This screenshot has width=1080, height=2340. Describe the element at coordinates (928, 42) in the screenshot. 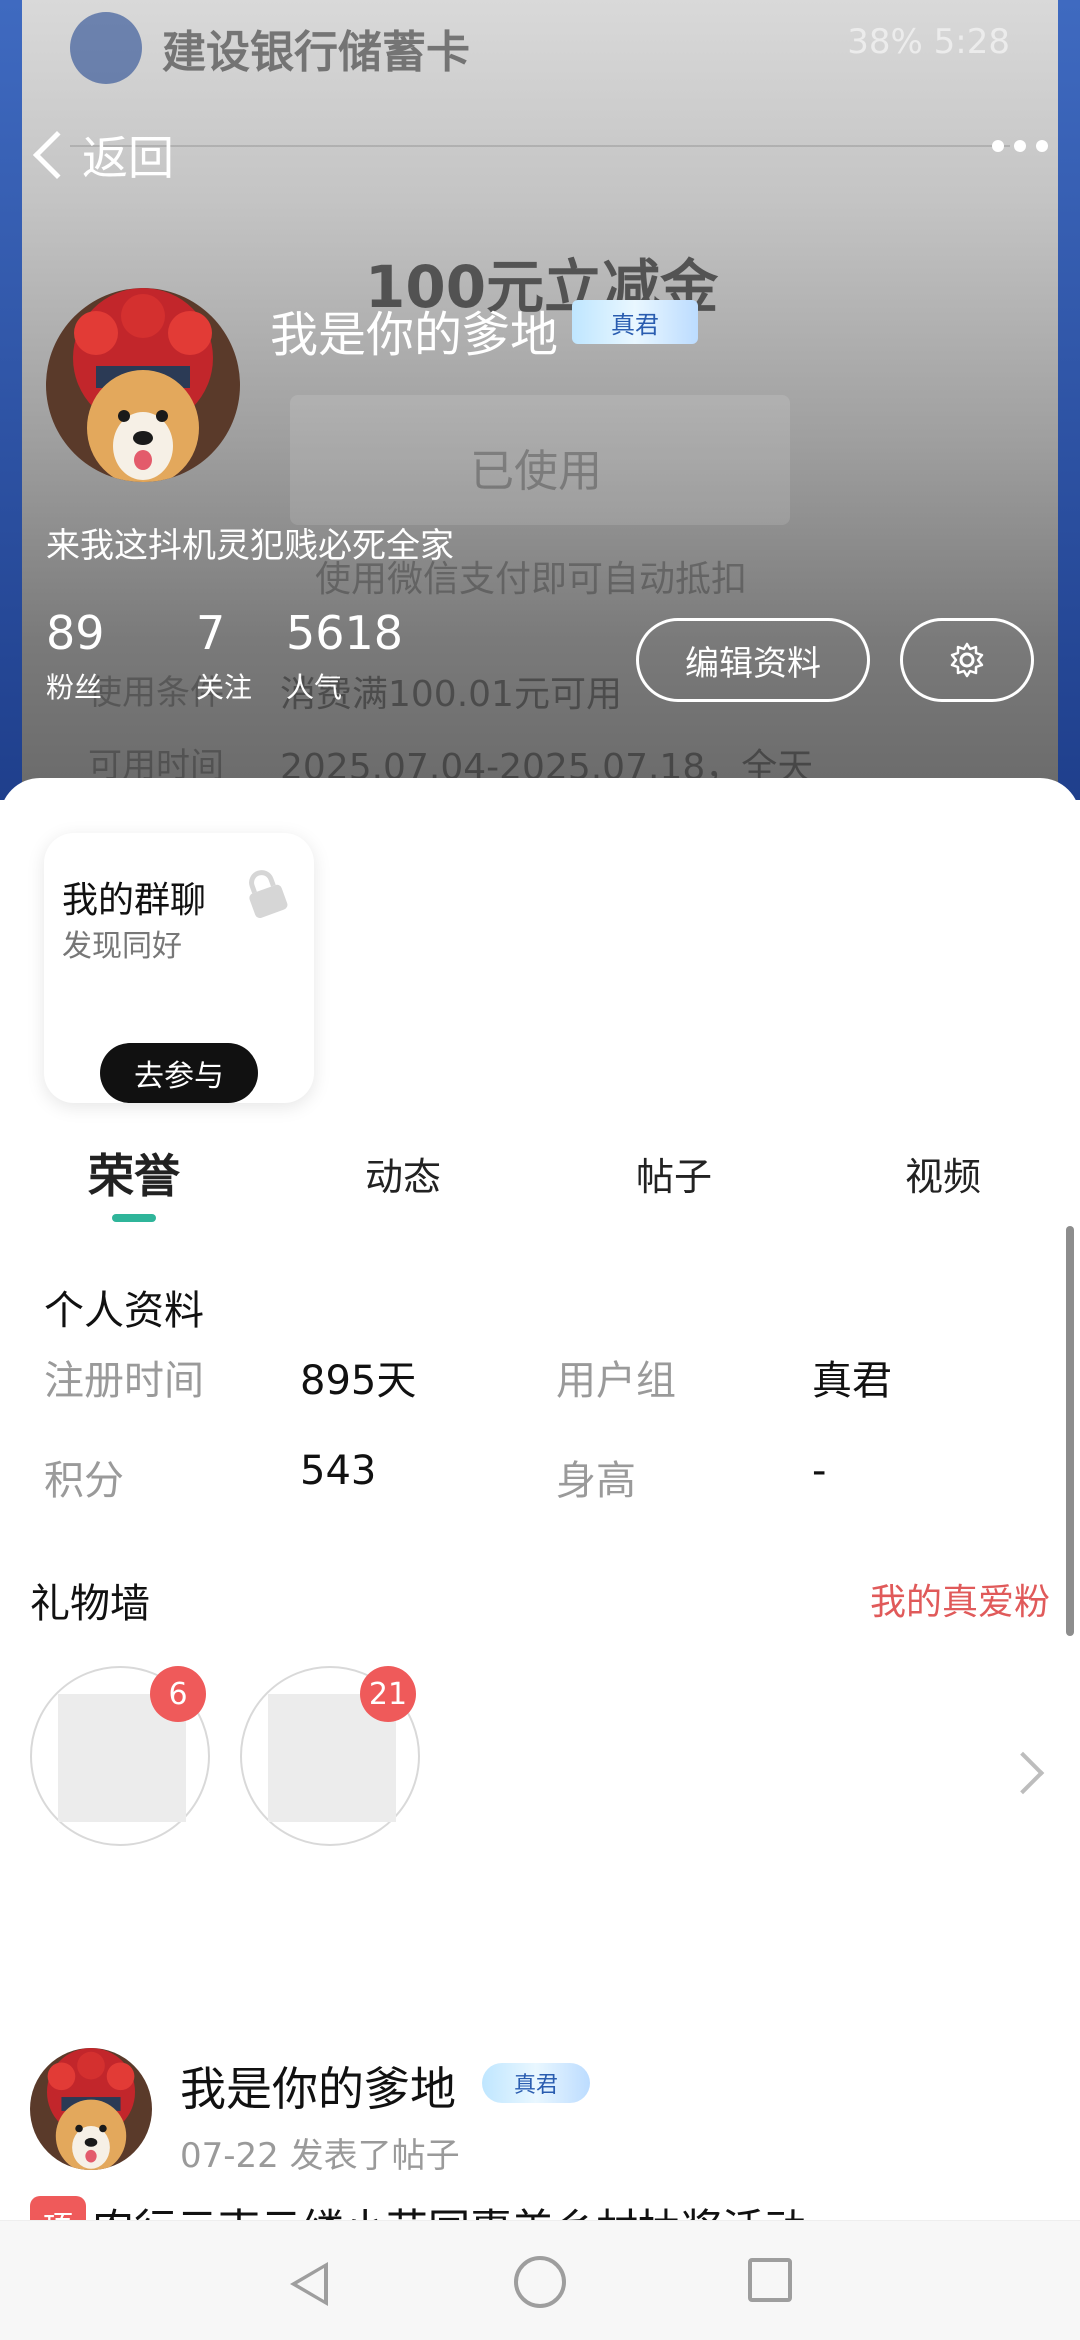

I see `status-bar-text: 38% 5:28` at that location.